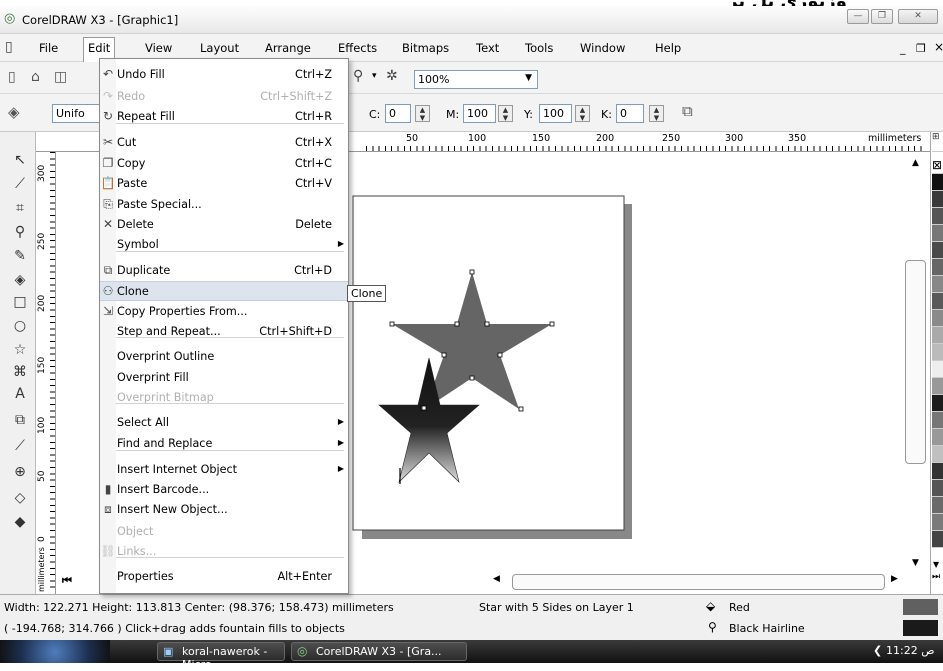 This screenshot has height=671, width=943. I want to click on outline-color-swatch, so click(920, 628).